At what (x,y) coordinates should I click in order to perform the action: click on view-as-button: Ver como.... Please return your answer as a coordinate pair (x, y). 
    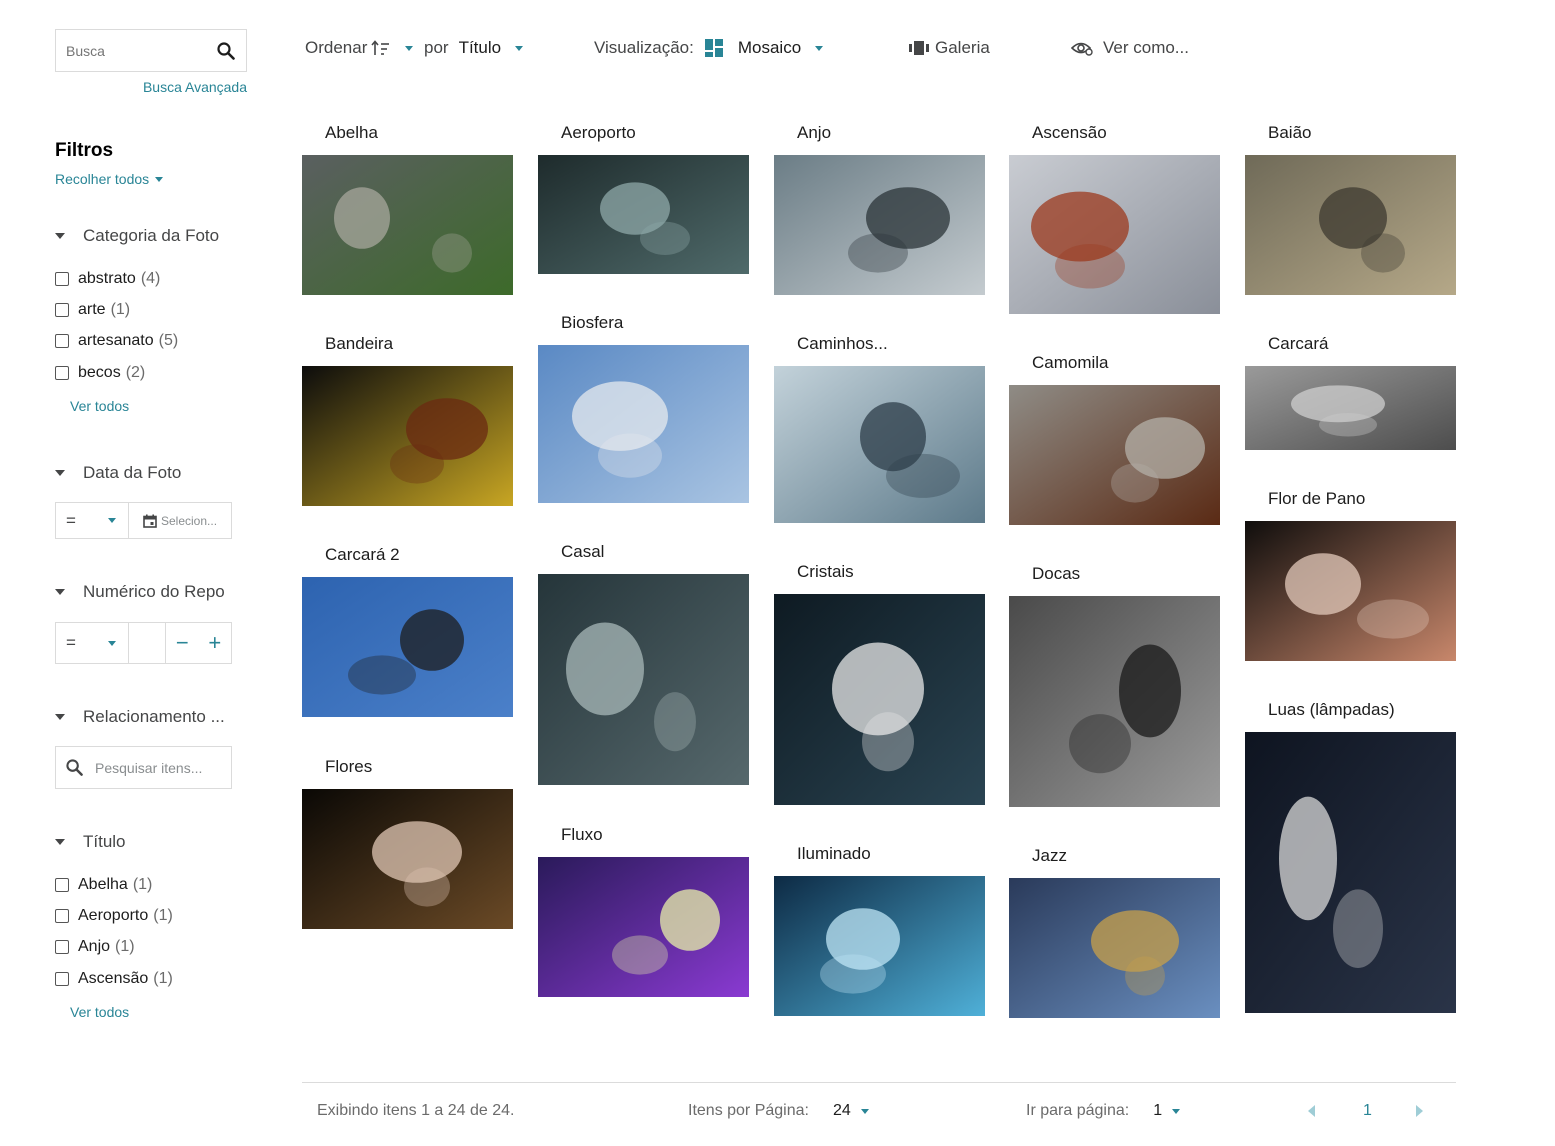
    Looking at the image, I should click on (1130, 48).